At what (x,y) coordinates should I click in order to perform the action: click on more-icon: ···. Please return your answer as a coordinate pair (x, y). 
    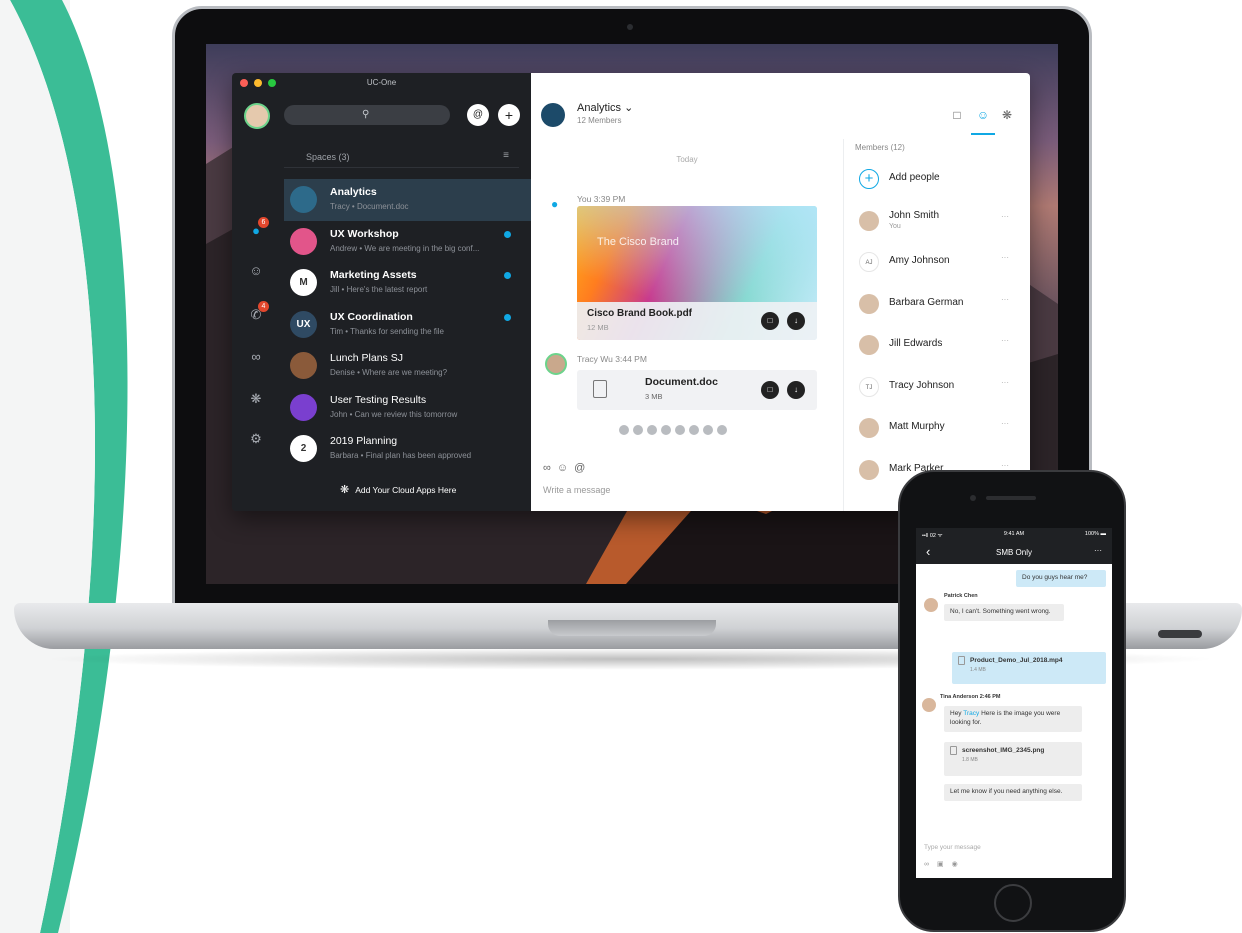
    Looking at the image, I should click on (1098, 550).